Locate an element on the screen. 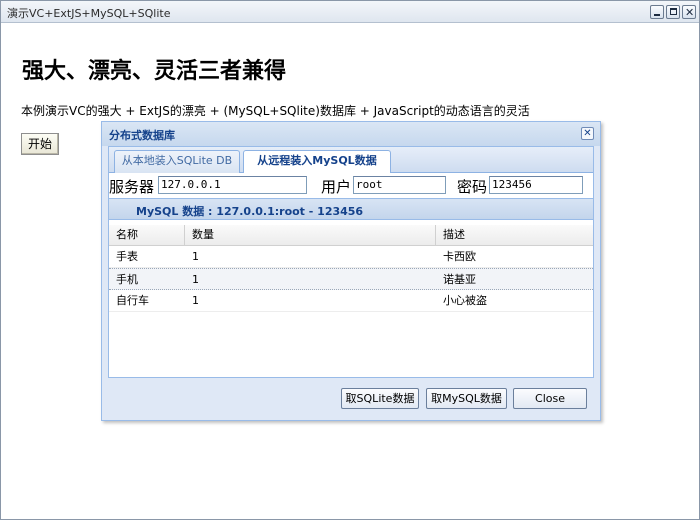 The width and height of the screenshot is (700, 520). cell-description: 小心被盗 is located at coordinates (465, 300).